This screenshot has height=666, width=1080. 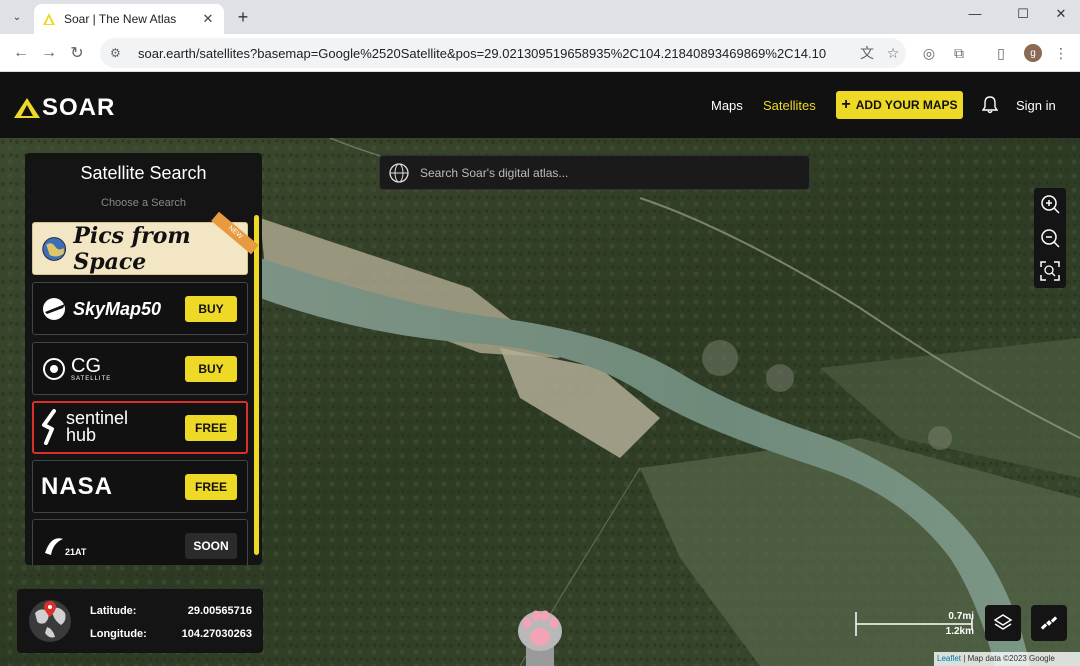 What do you see at coordinates (118, 53) in the screenshot?
I see `site-info-icon: ⚙` at bounding box center [118, 53].